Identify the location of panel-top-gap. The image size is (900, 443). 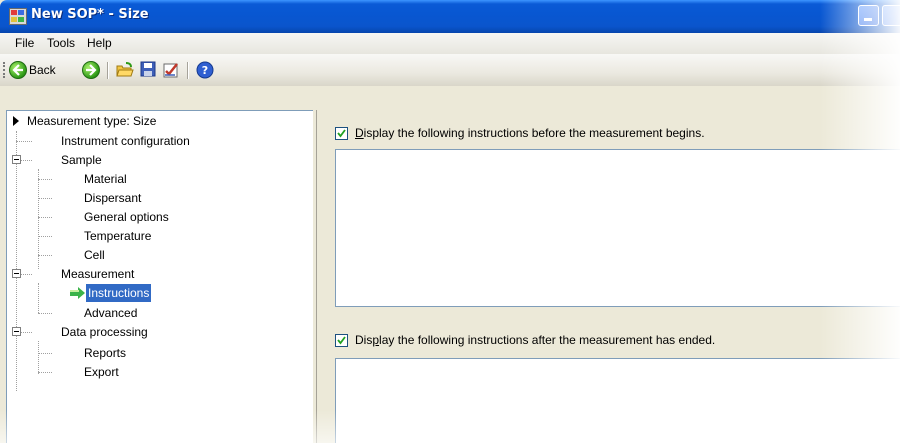
(450, 98).